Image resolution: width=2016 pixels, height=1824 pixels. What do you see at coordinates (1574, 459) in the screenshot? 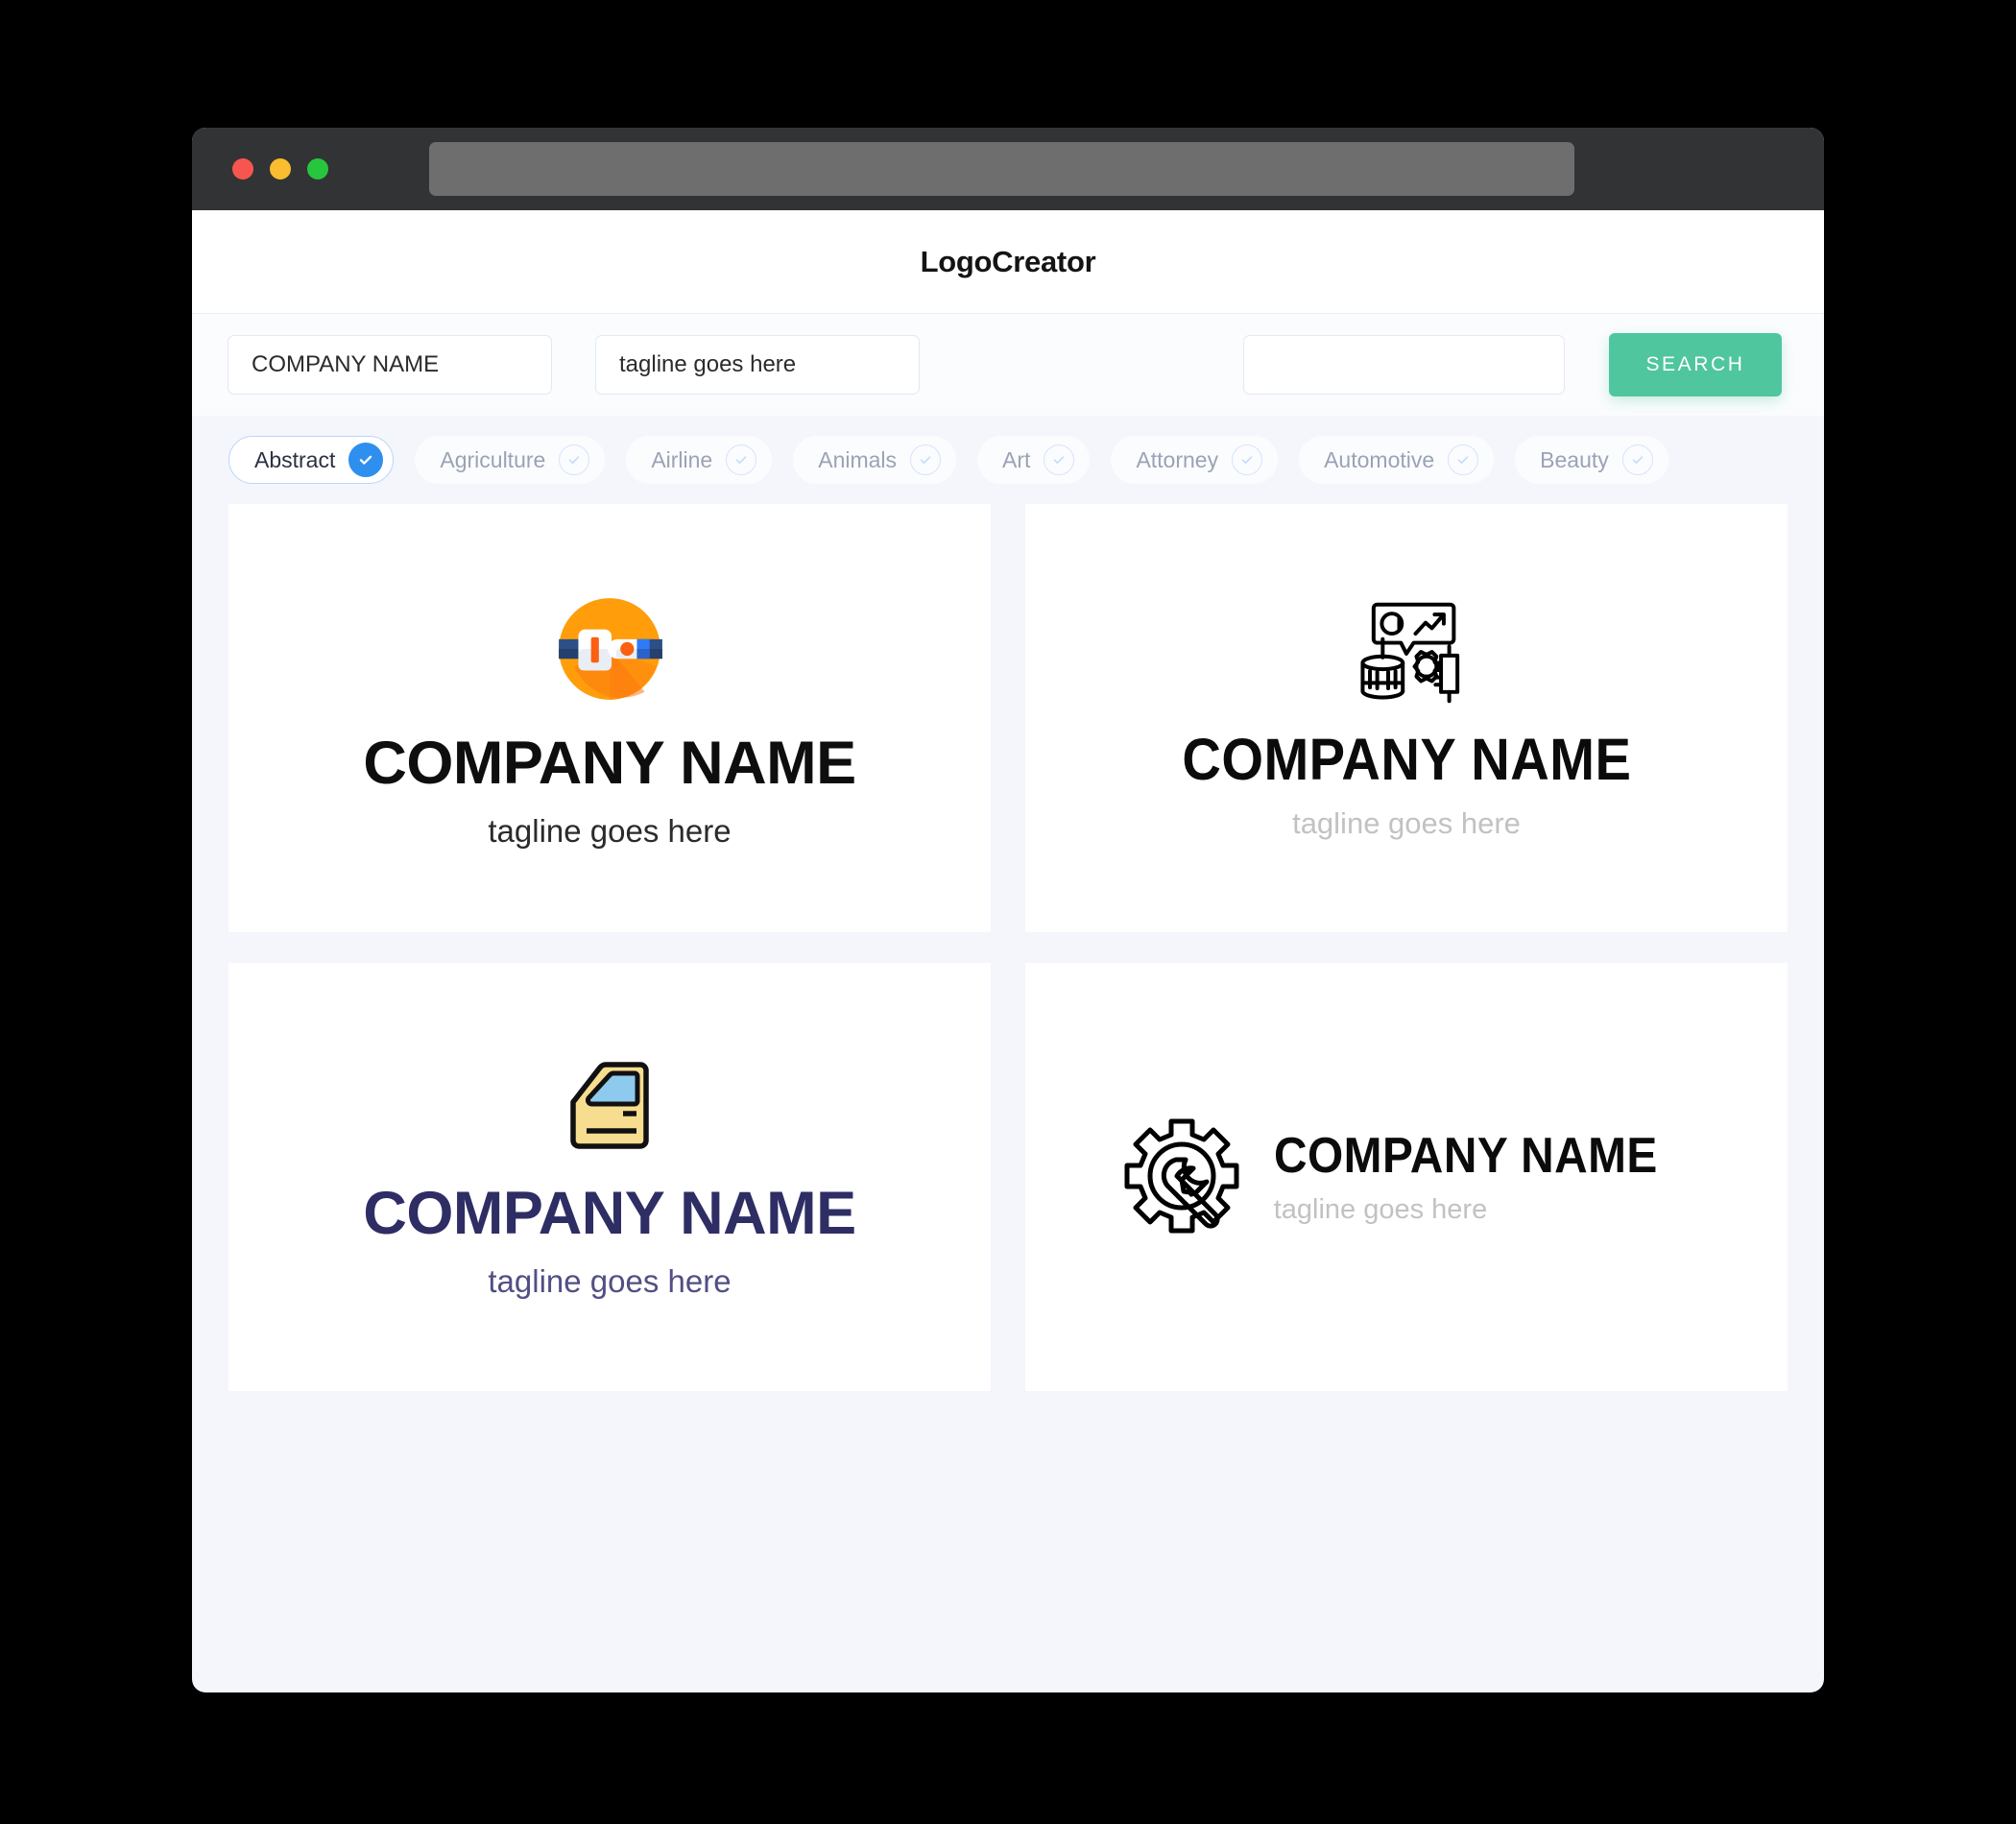
I see `category-chip-label: Beauty` at bounding box center [1574, 459].